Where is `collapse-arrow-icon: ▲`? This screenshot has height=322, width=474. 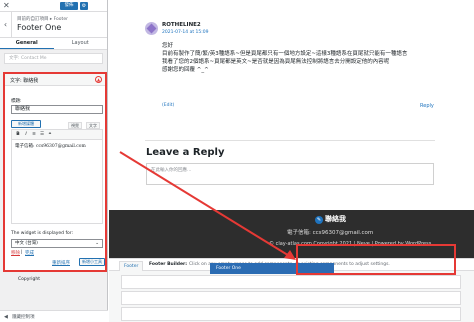 collapse-arrow-icon: ▲ is located at coordinates (98, 79).